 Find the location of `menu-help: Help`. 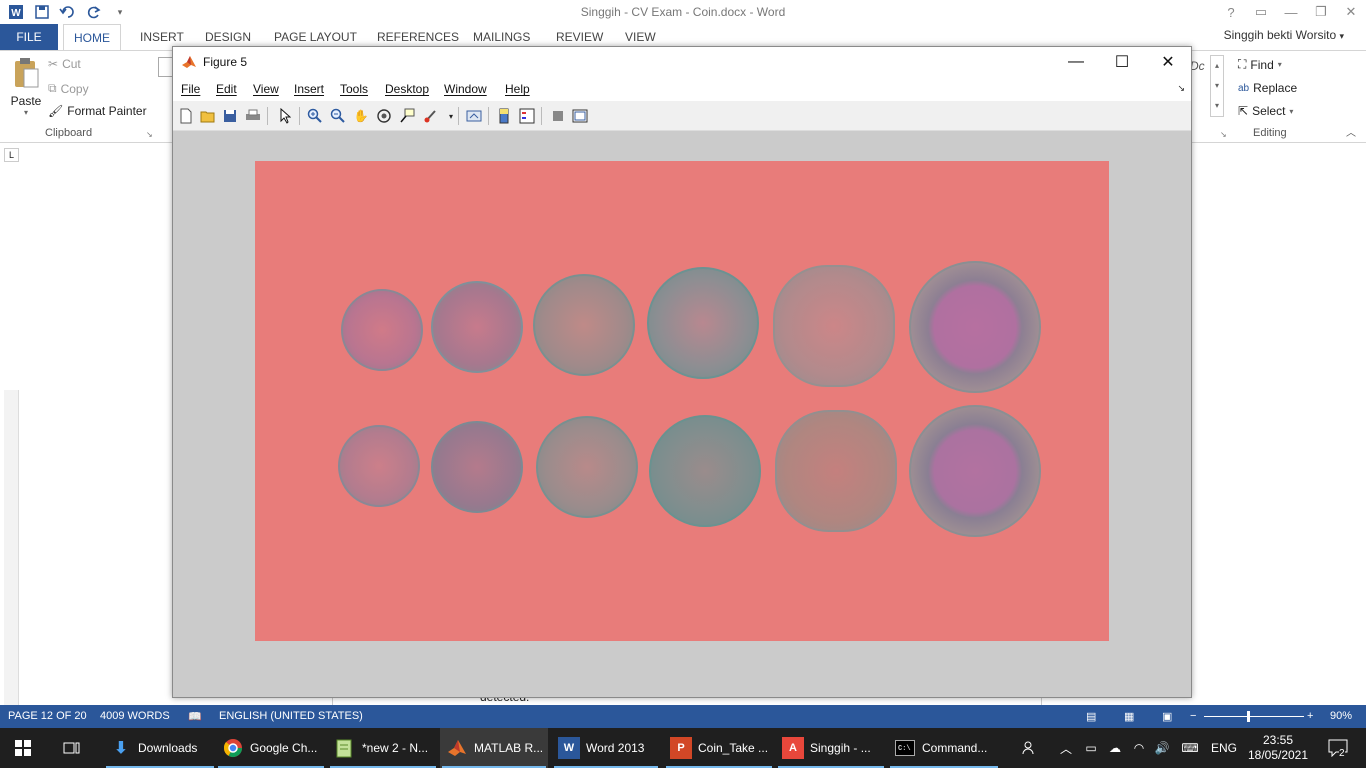

menu-help: Help is located at coordinates (517, 89).